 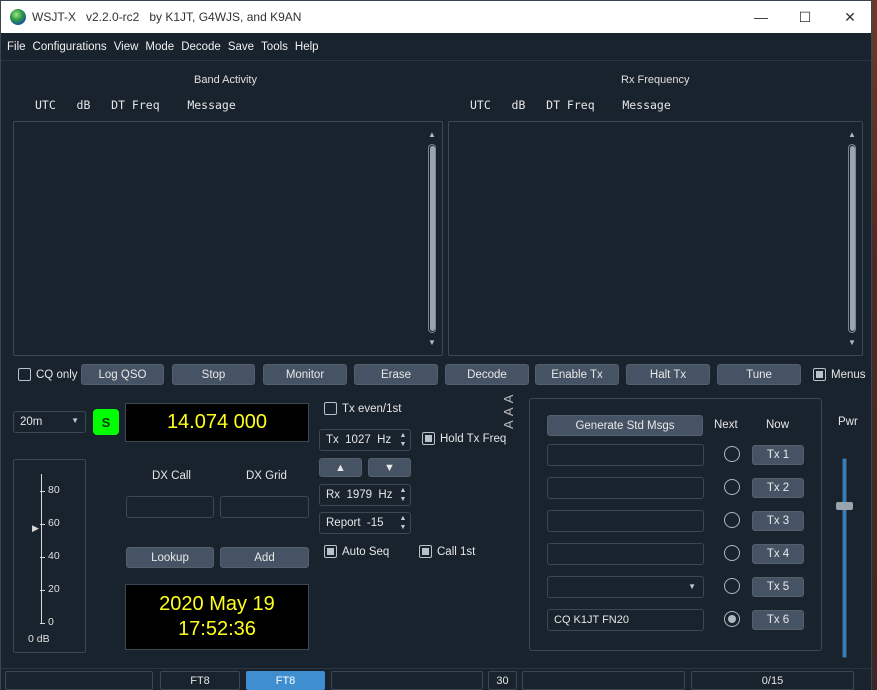 What do you see at coordinates (778, 488) in the screenshot?
I see `tx2-now-button: Tx 2` at bounding box center [778, 488].